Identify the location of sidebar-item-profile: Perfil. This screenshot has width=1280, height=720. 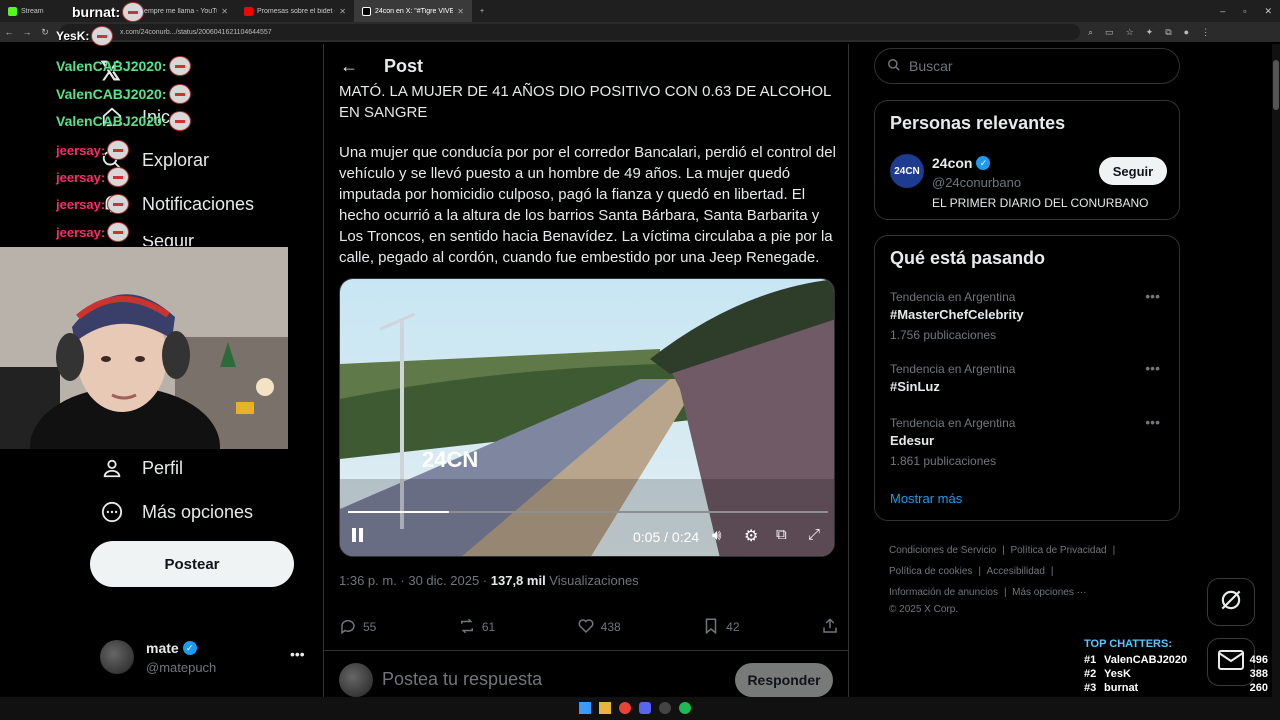
(141, 468).